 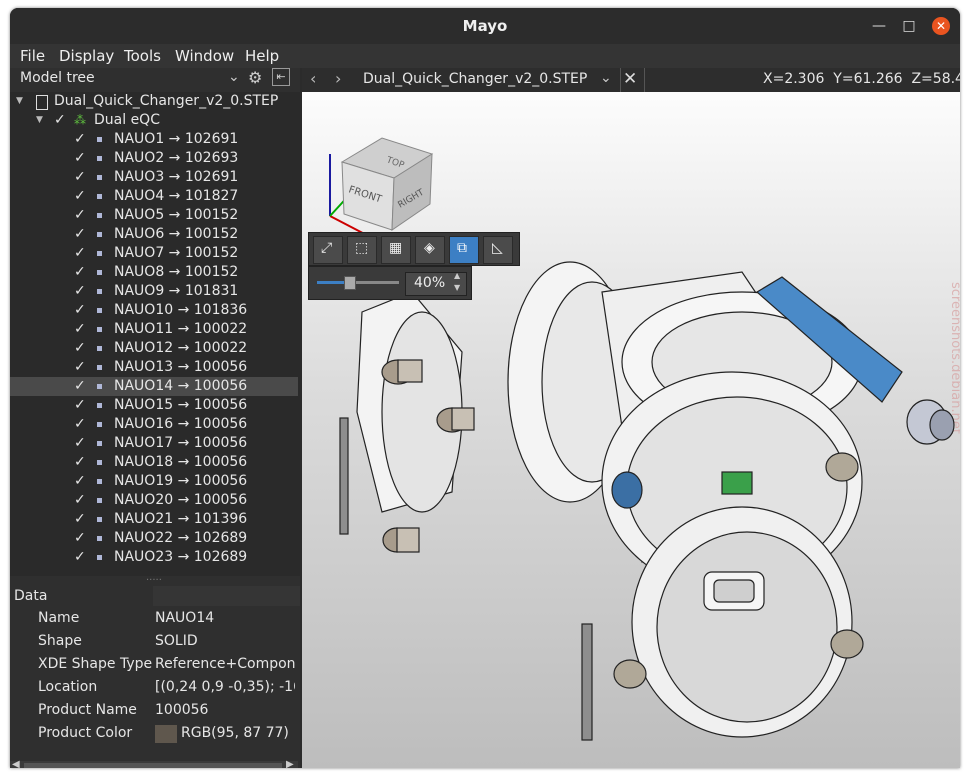 I want to click on menu-display: Display, so click(x=86, y=56).